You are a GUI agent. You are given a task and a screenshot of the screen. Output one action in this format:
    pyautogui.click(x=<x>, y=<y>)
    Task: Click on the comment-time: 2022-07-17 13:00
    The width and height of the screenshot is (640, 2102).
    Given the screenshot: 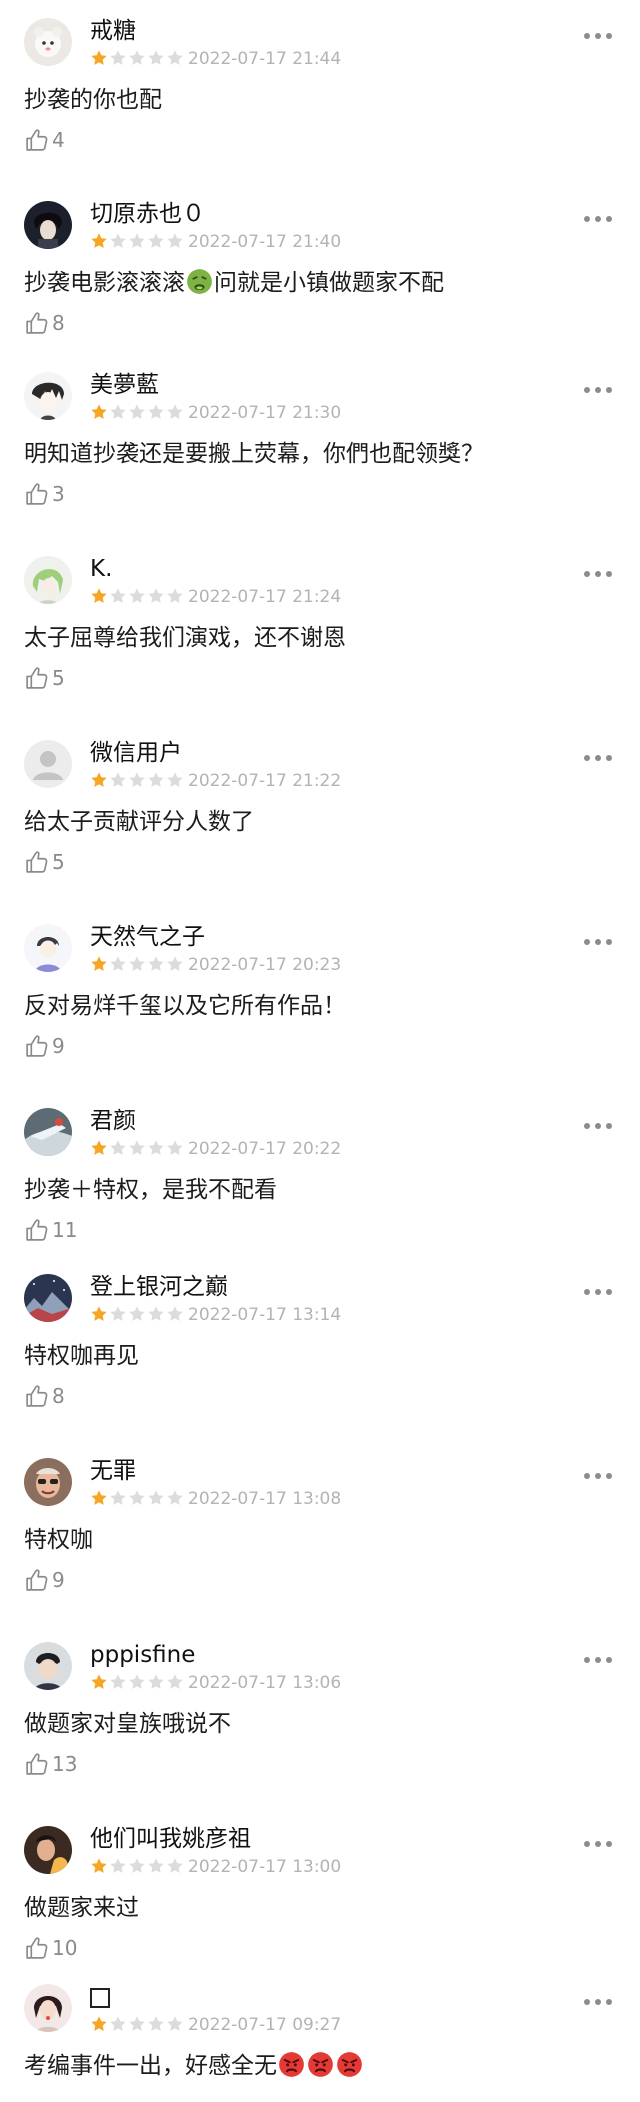 What is the action you would take?
    pyautogui.click(x=265, y=1867)
    